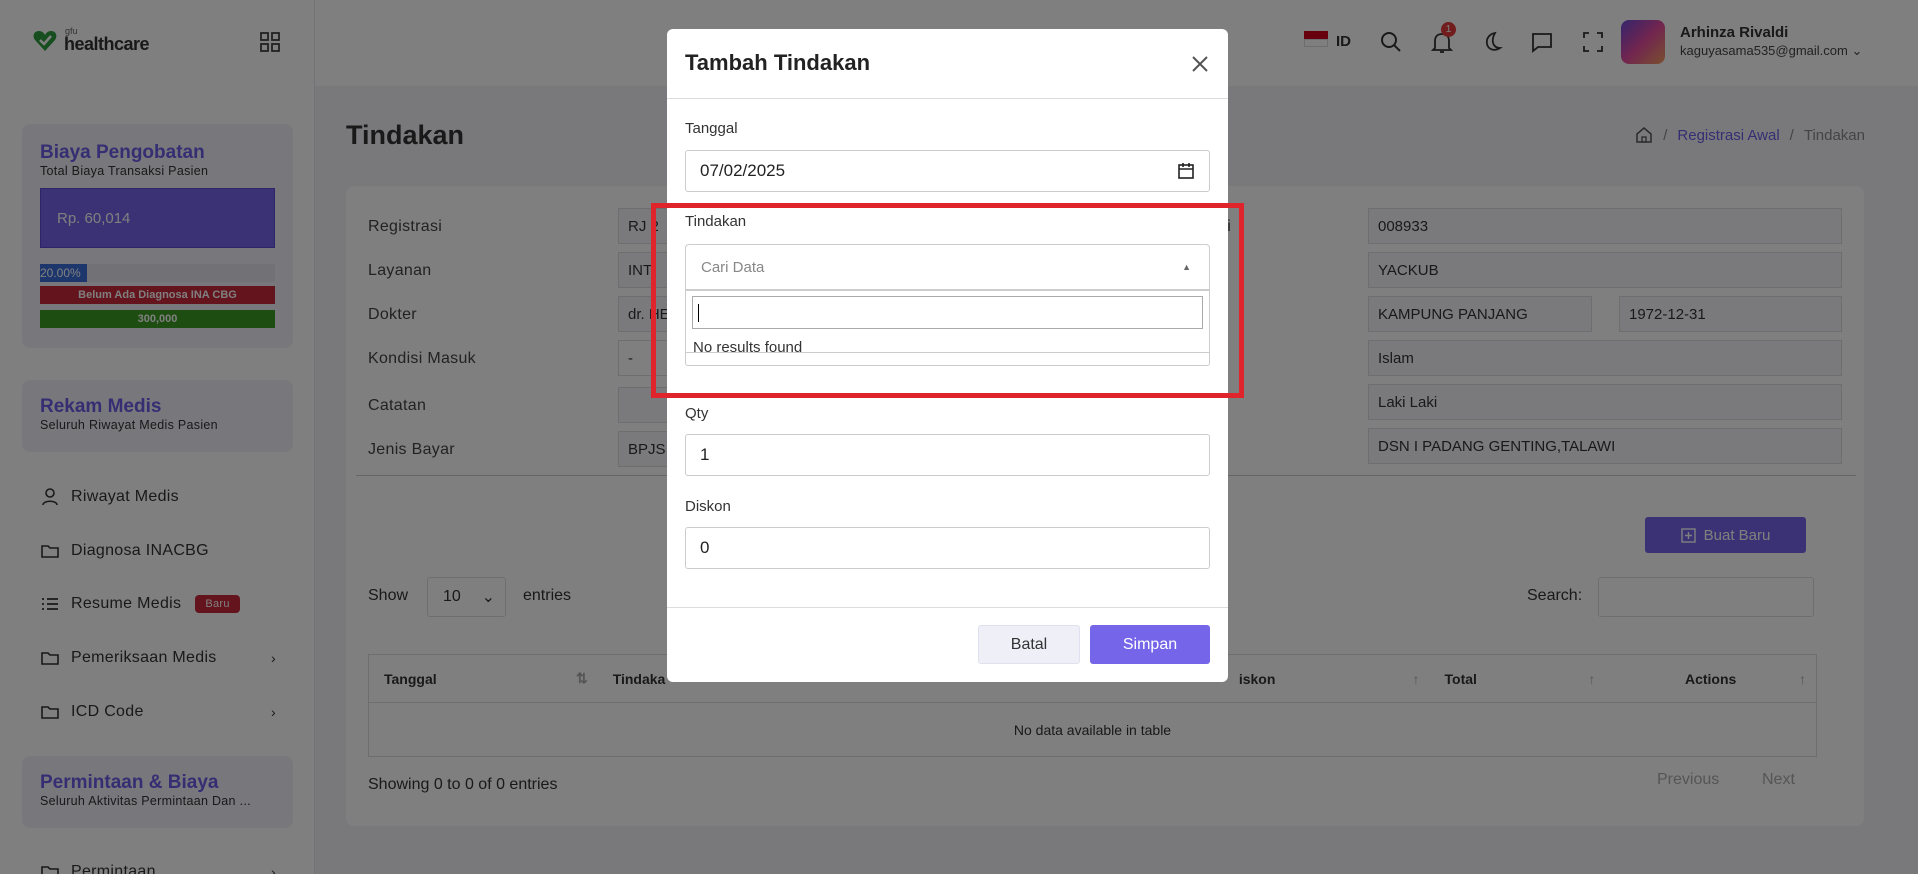 This screenshot has width=1918, height=874. Describe the element at coordinates (1186, 171) in the screenshot. I see `calendar-icon` at that location.